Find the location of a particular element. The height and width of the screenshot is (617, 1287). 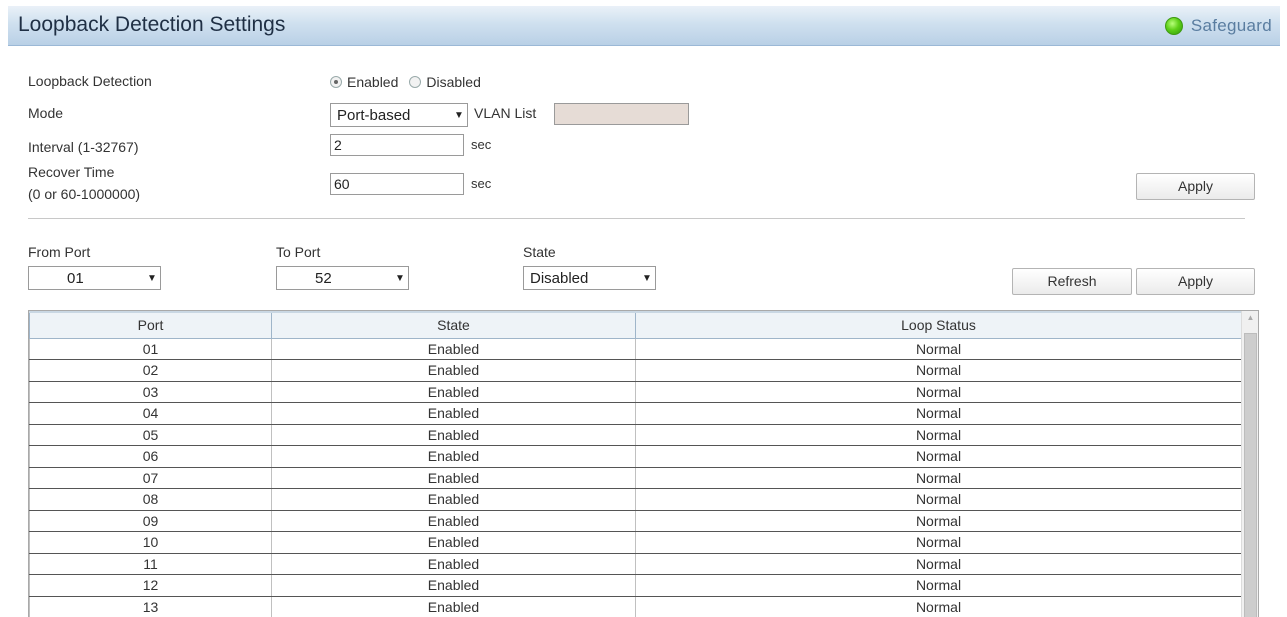

table-row: 12 Enabled Normal is located at coordinates (635, 585).